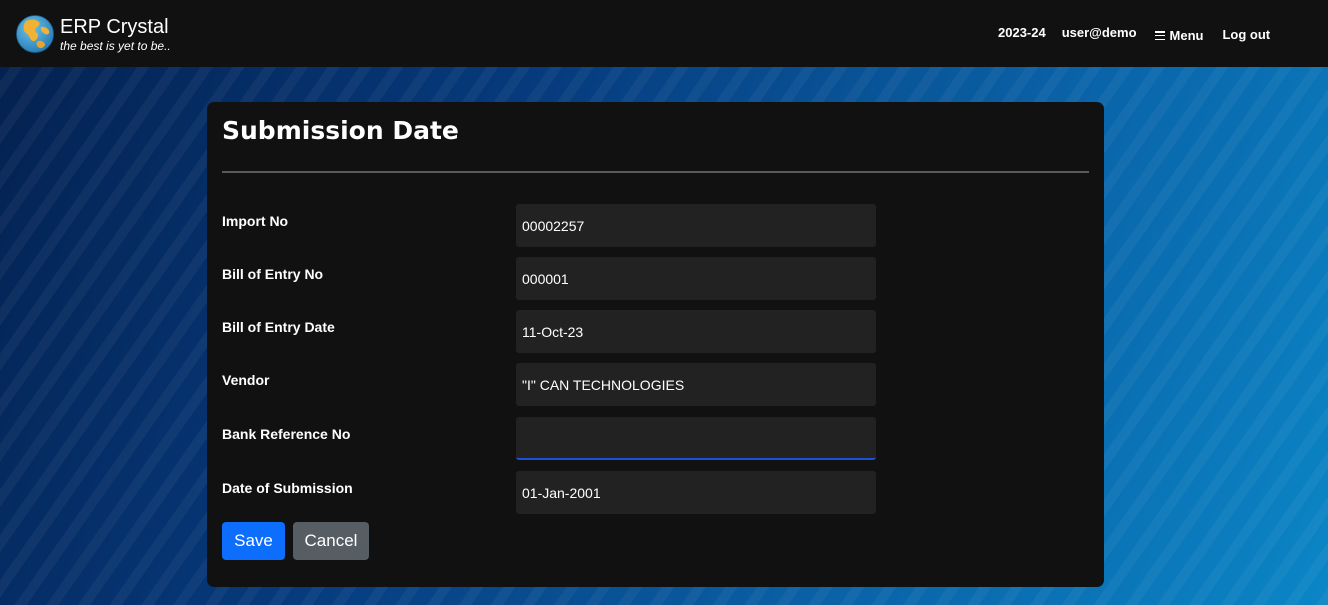  I want to click on logout-link: Log out, so click(1246, 34).